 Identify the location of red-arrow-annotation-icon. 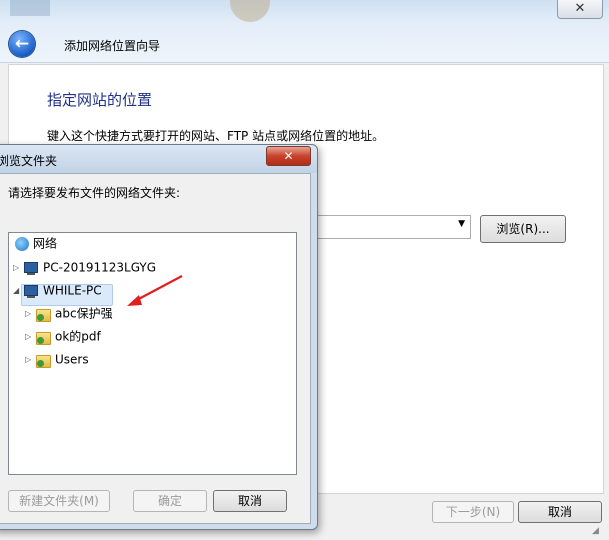
(155, 290).